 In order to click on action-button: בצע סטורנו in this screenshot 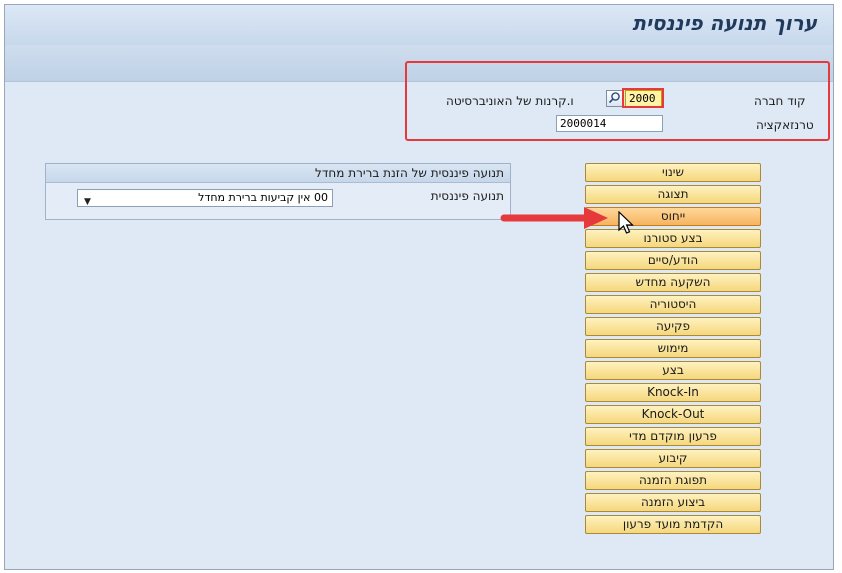, I will do `click(673, 238)`.